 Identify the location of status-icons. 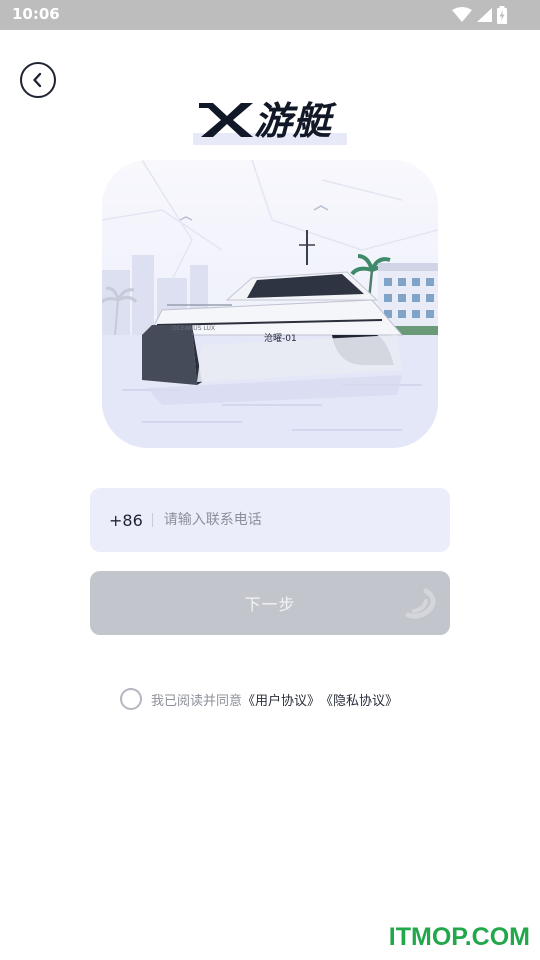
(480, 15).